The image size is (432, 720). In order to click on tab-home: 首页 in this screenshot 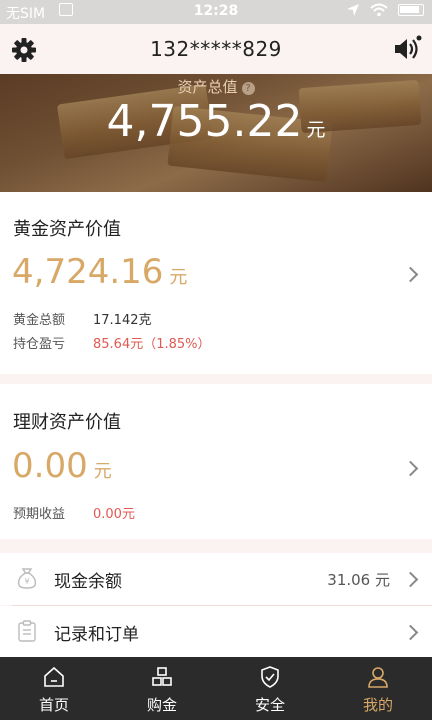, I will do `click(54, 688)`.